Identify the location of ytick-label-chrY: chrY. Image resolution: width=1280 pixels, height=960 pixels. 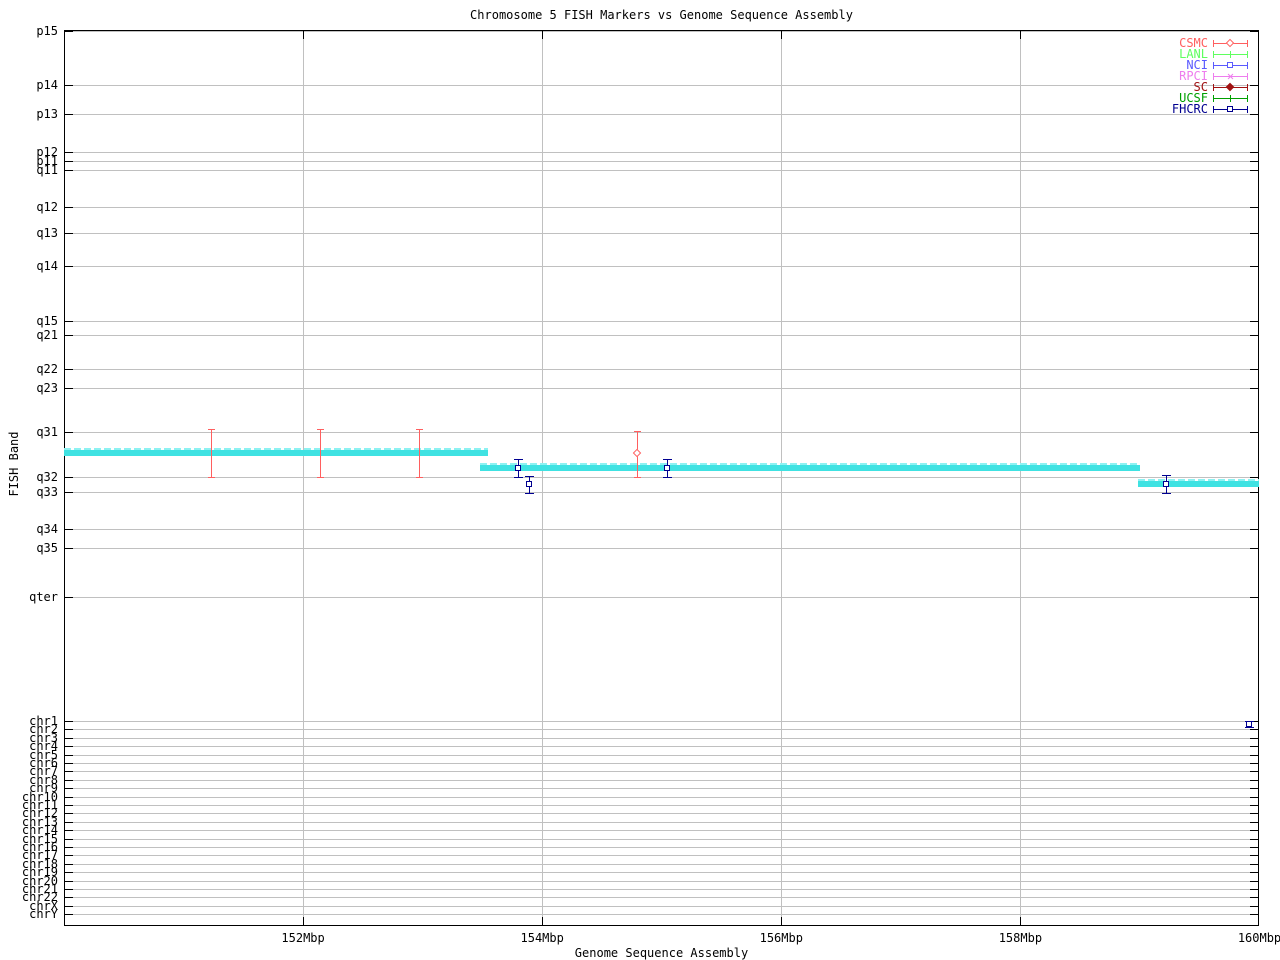
(43, 914).